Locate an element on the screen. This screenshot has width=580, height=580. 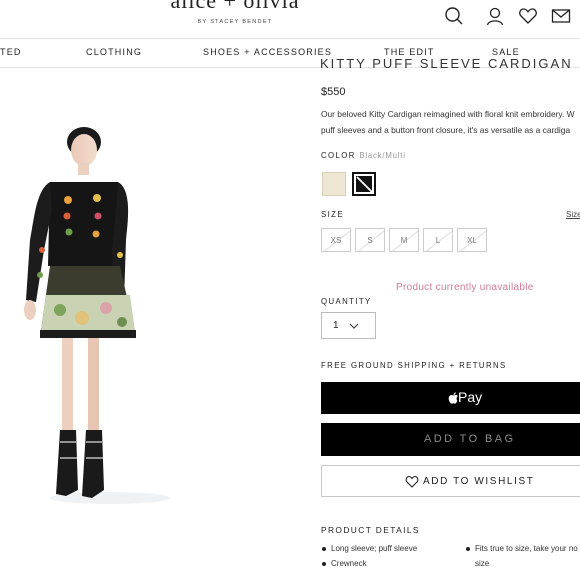
size-option-xs: XS is located at coordinates (336, 240).